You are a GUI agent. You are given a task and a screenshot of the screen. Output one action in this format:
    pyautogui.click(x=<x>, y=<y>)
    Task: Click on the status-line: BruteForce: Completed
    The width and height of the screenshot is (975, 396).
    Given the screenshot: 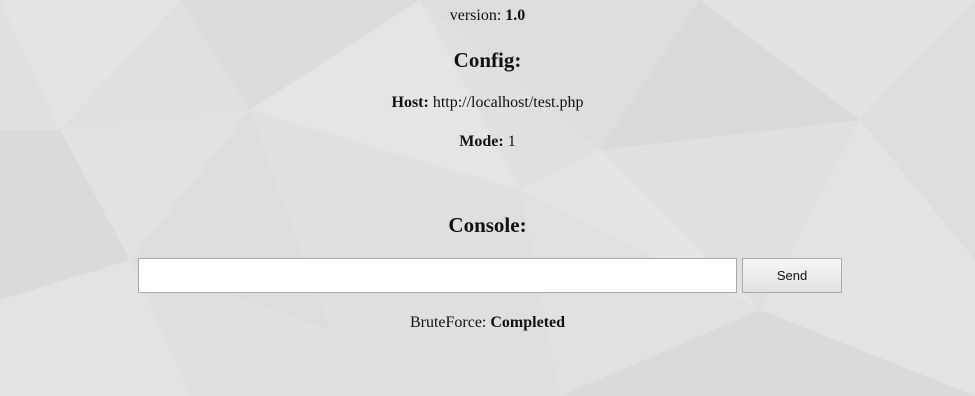 What is the action you would take?
    pyautogui.click(x=487, y=323)
    